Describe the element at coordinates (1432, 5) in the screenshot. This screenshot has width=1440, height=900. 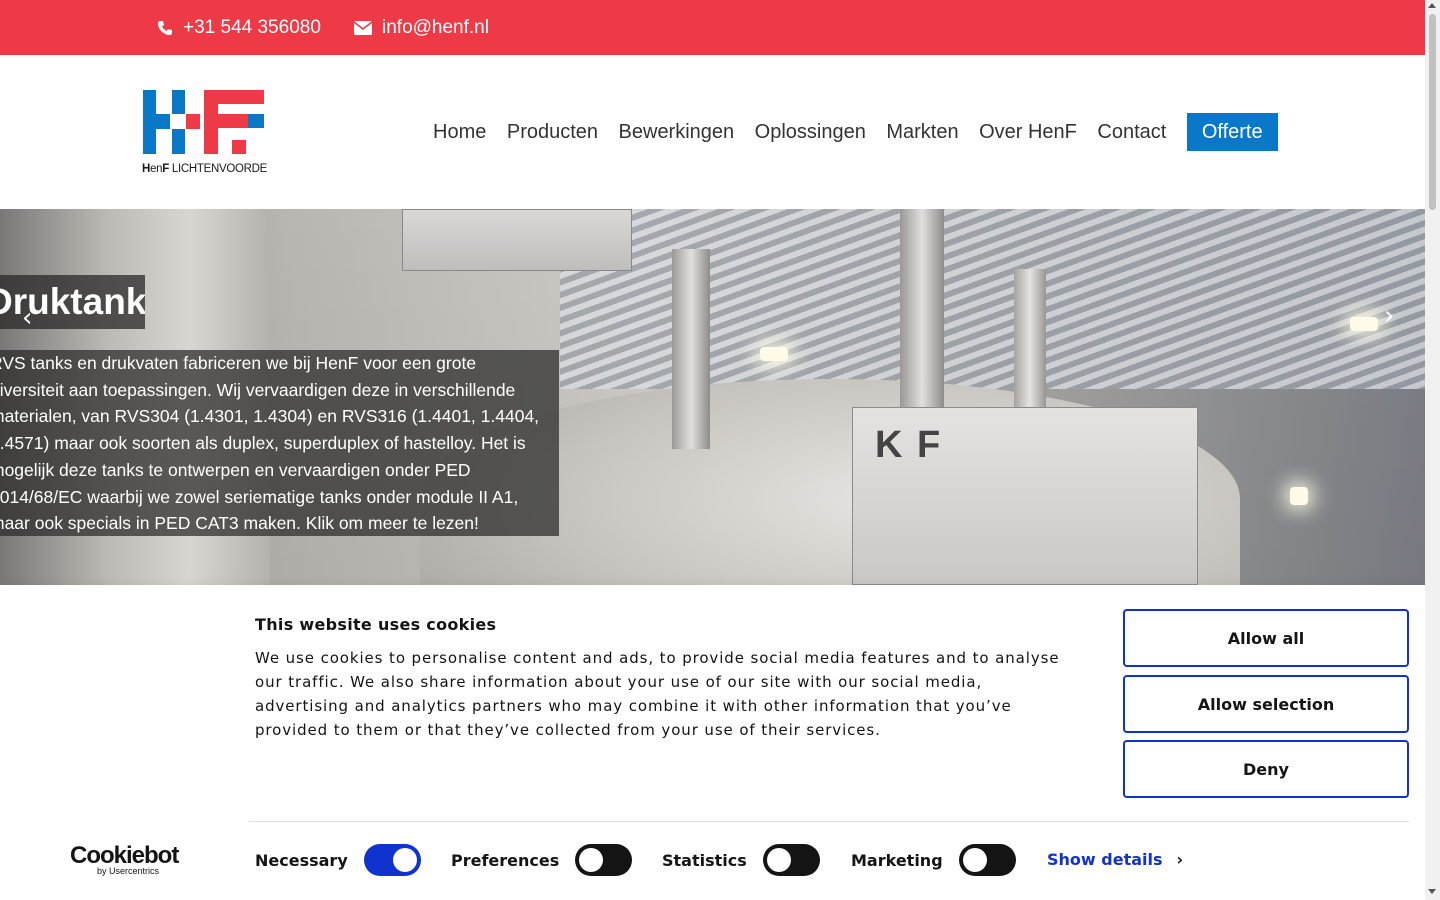
I see `scroll-up-icon` at that location.